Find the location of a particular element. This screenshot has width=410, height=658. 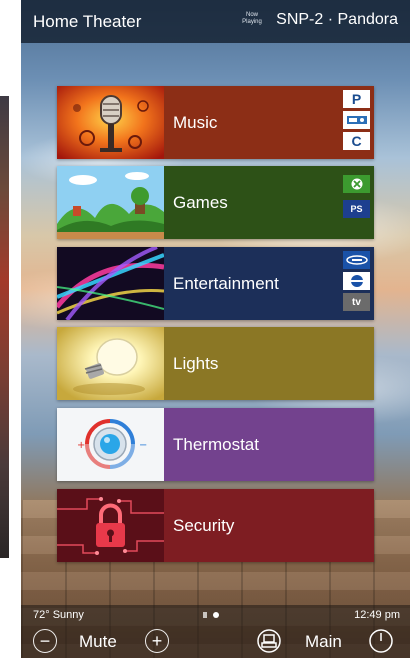

entertainment-source-badges: tv is located at coordinates (356, 281).